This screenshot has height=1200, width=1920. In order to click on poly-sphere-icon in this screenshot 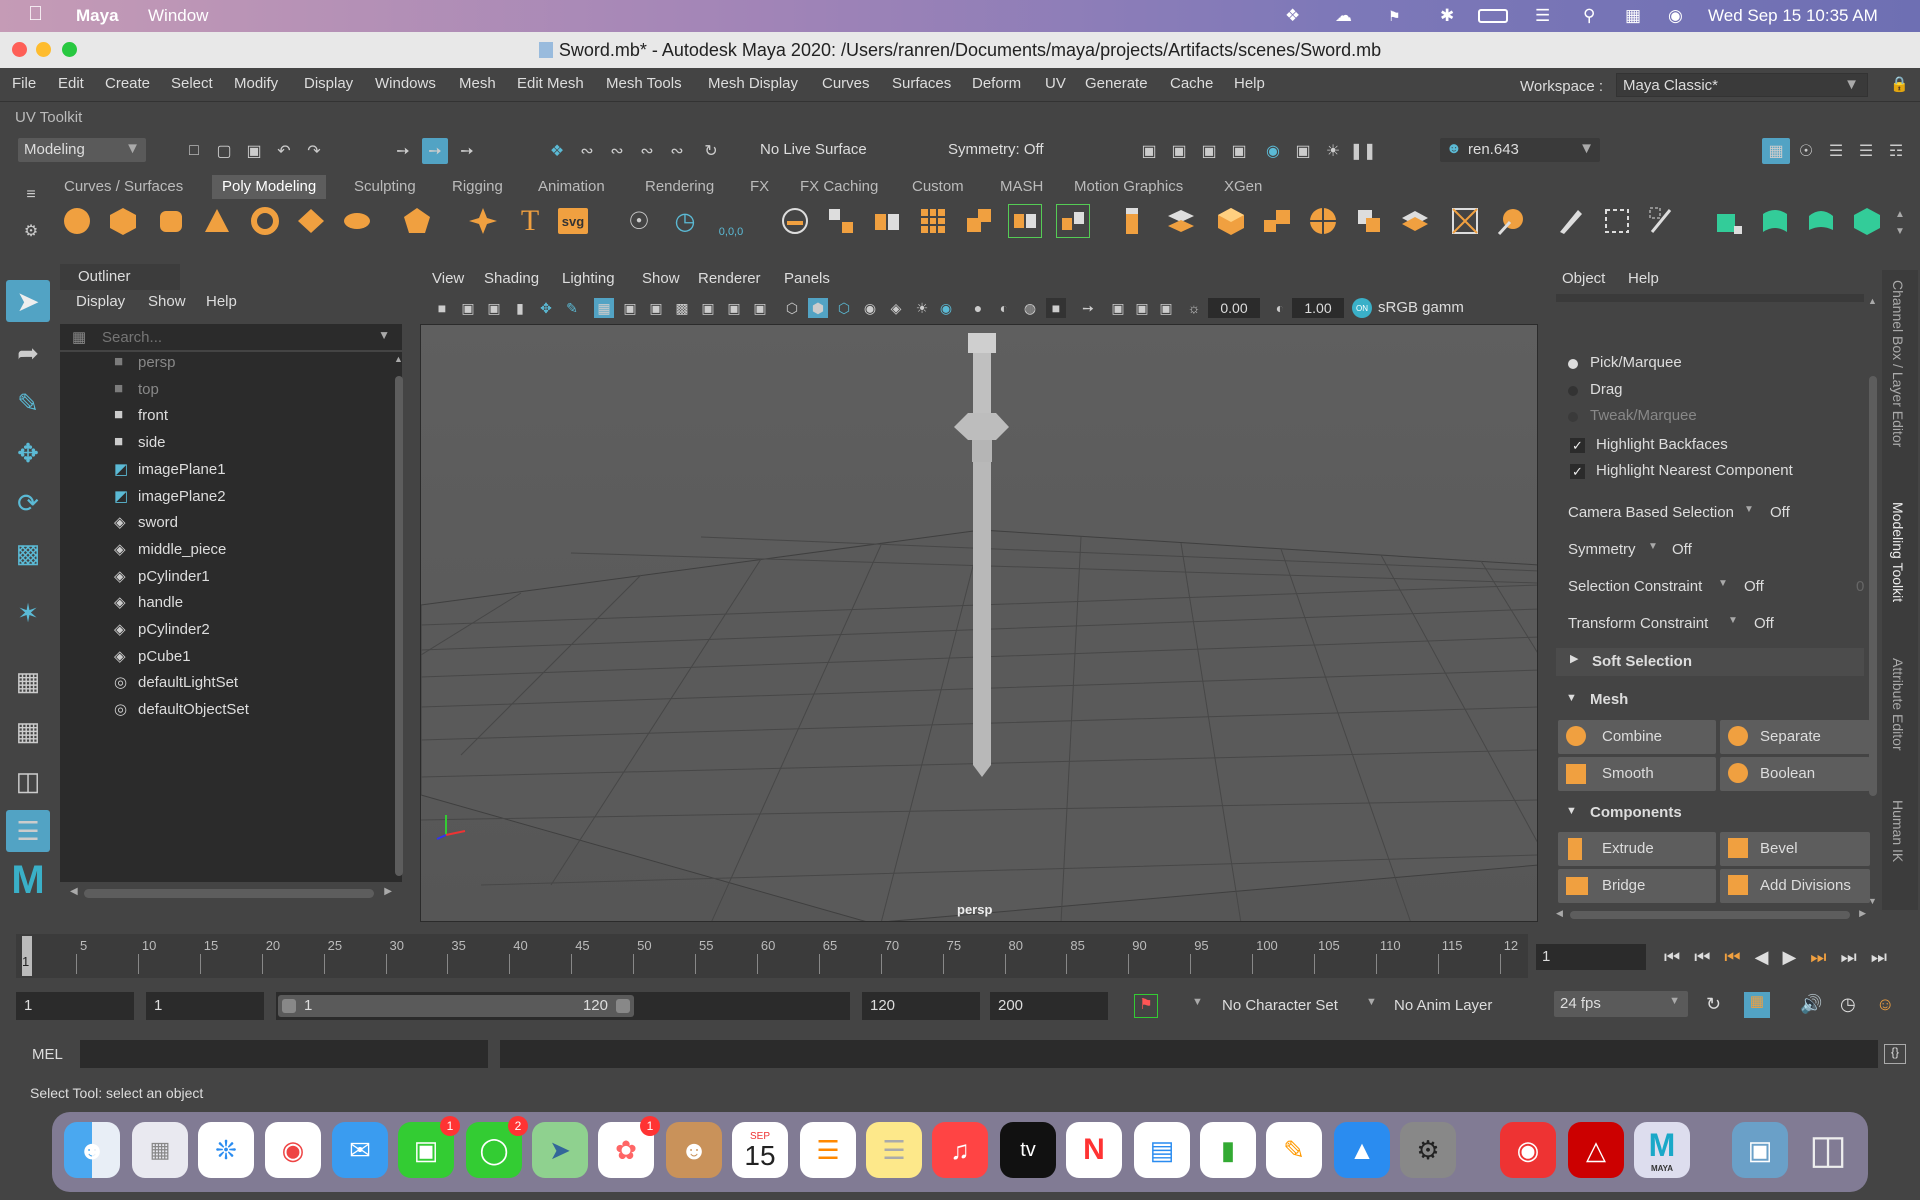, I will do `click(77, 221)`.